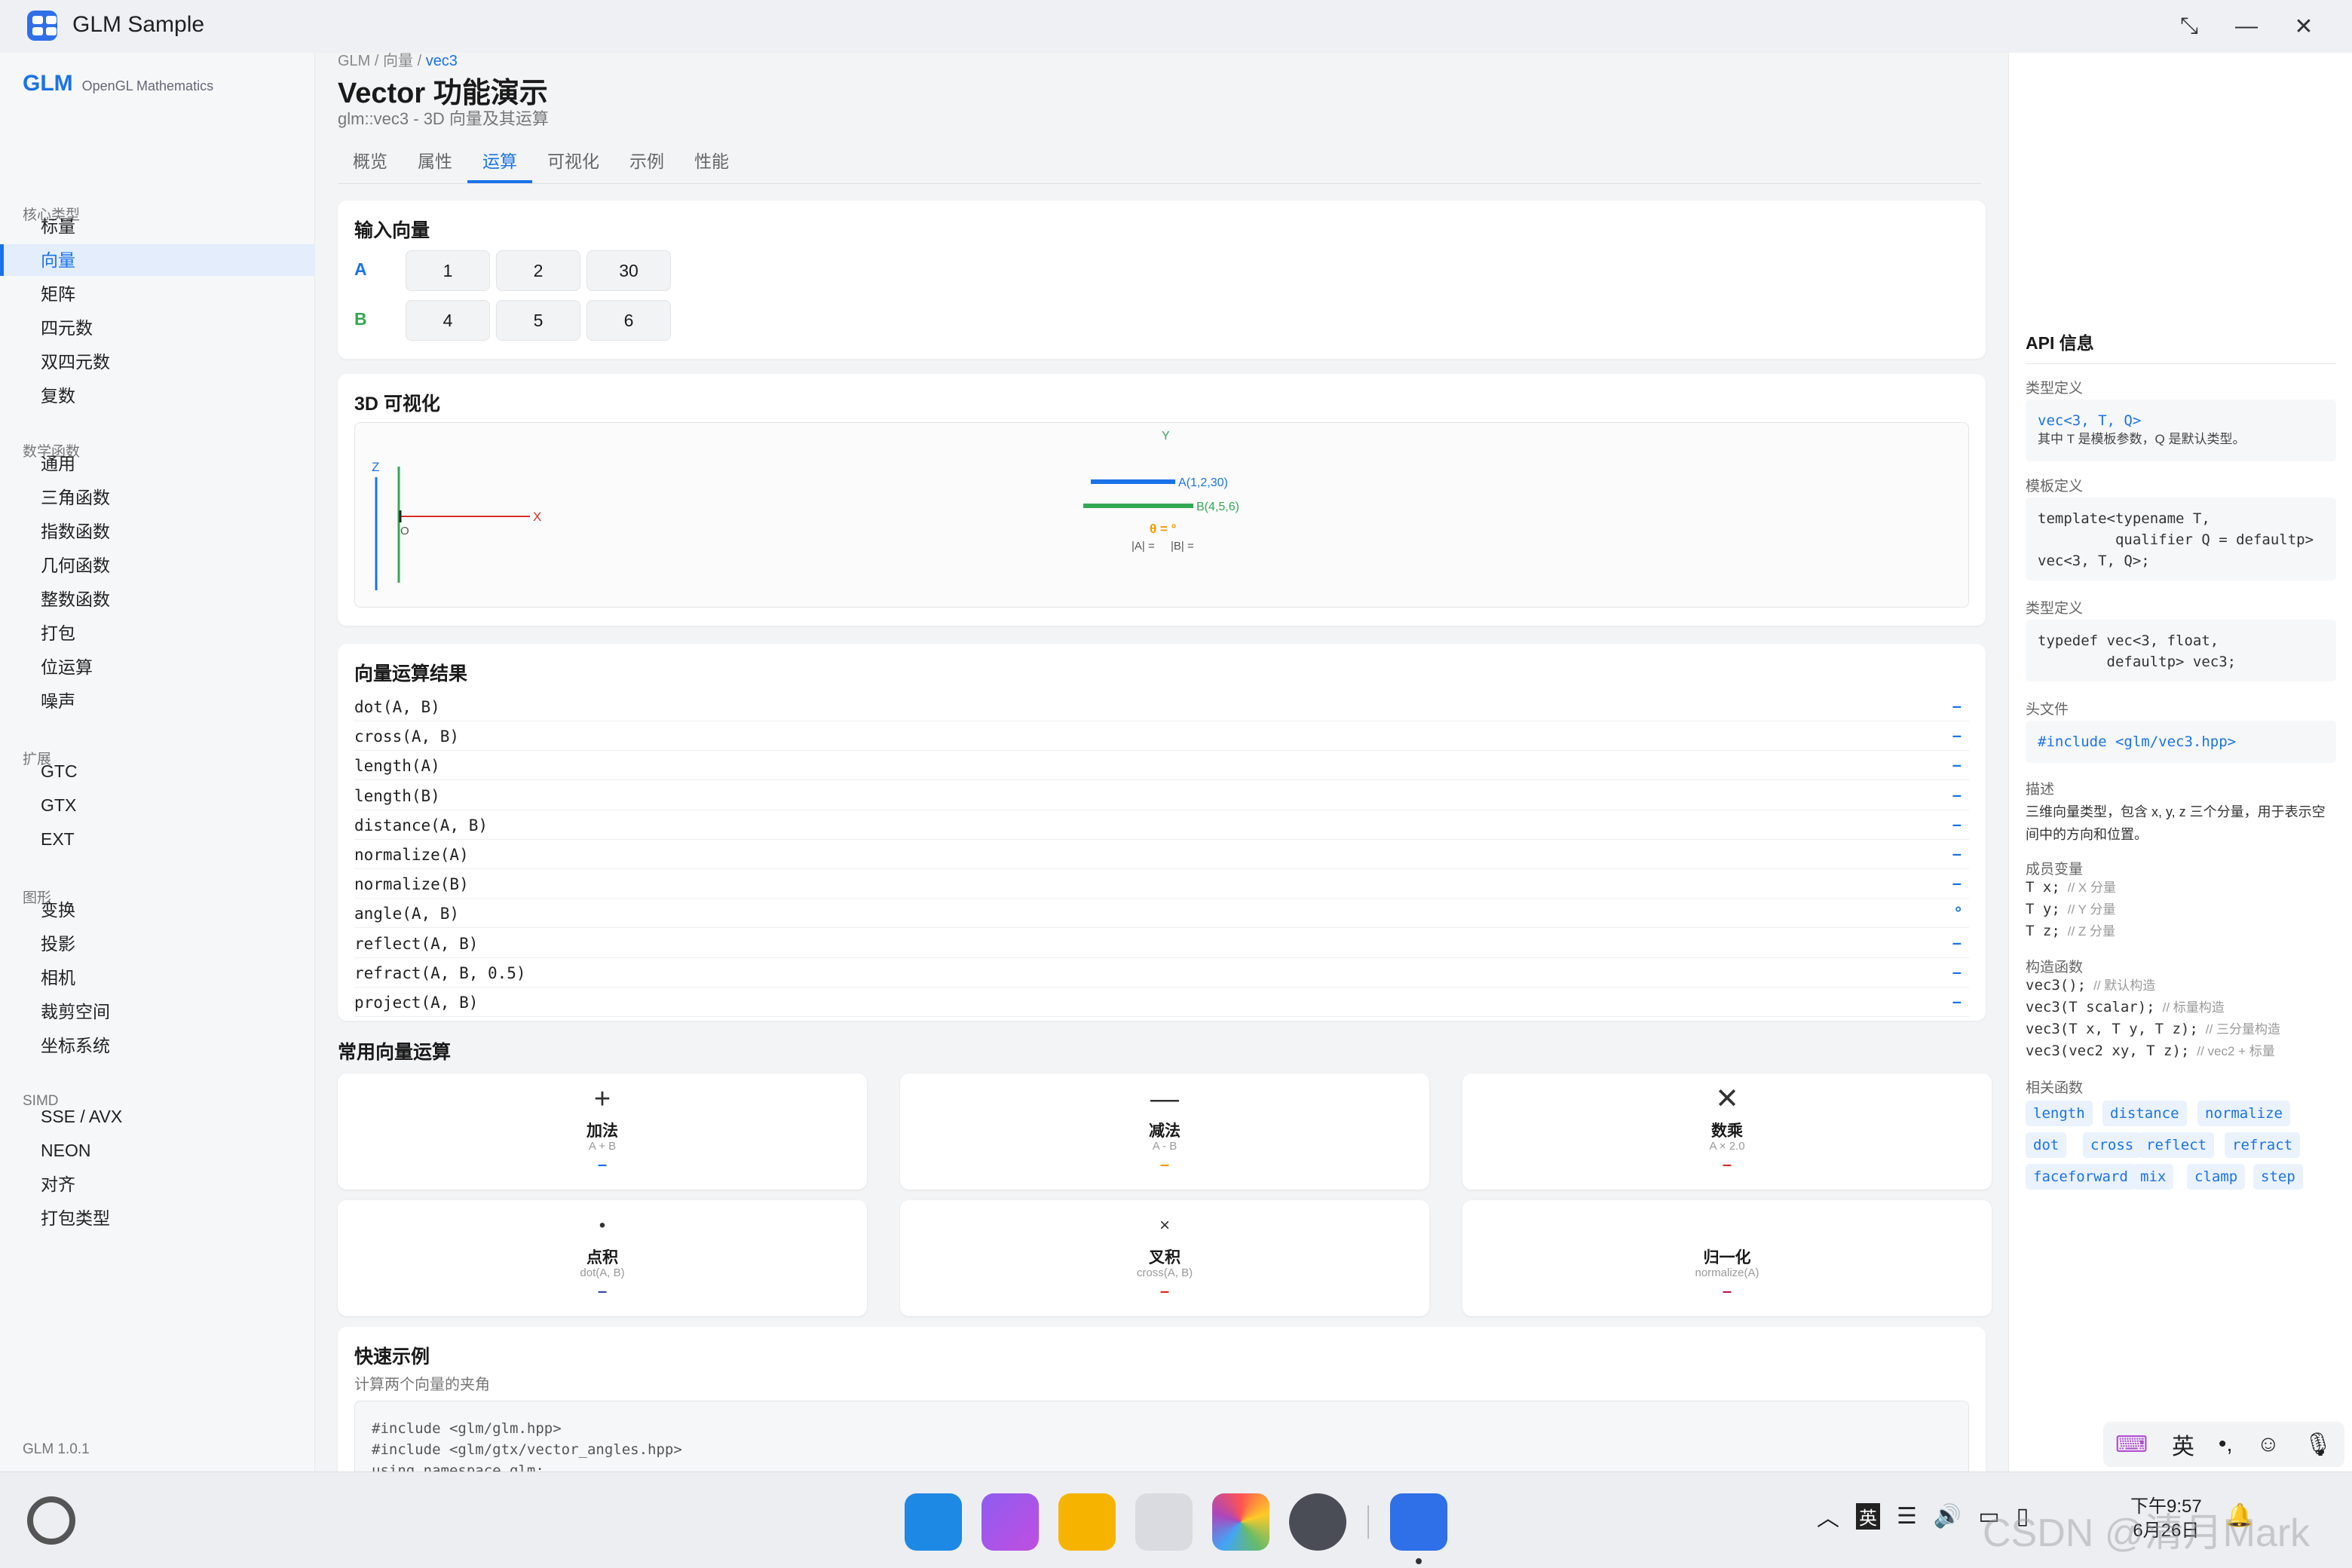  Describe the element at coordinates (538, 270) in the screenshot. I see `vector-a-y-input: 2` at that location.